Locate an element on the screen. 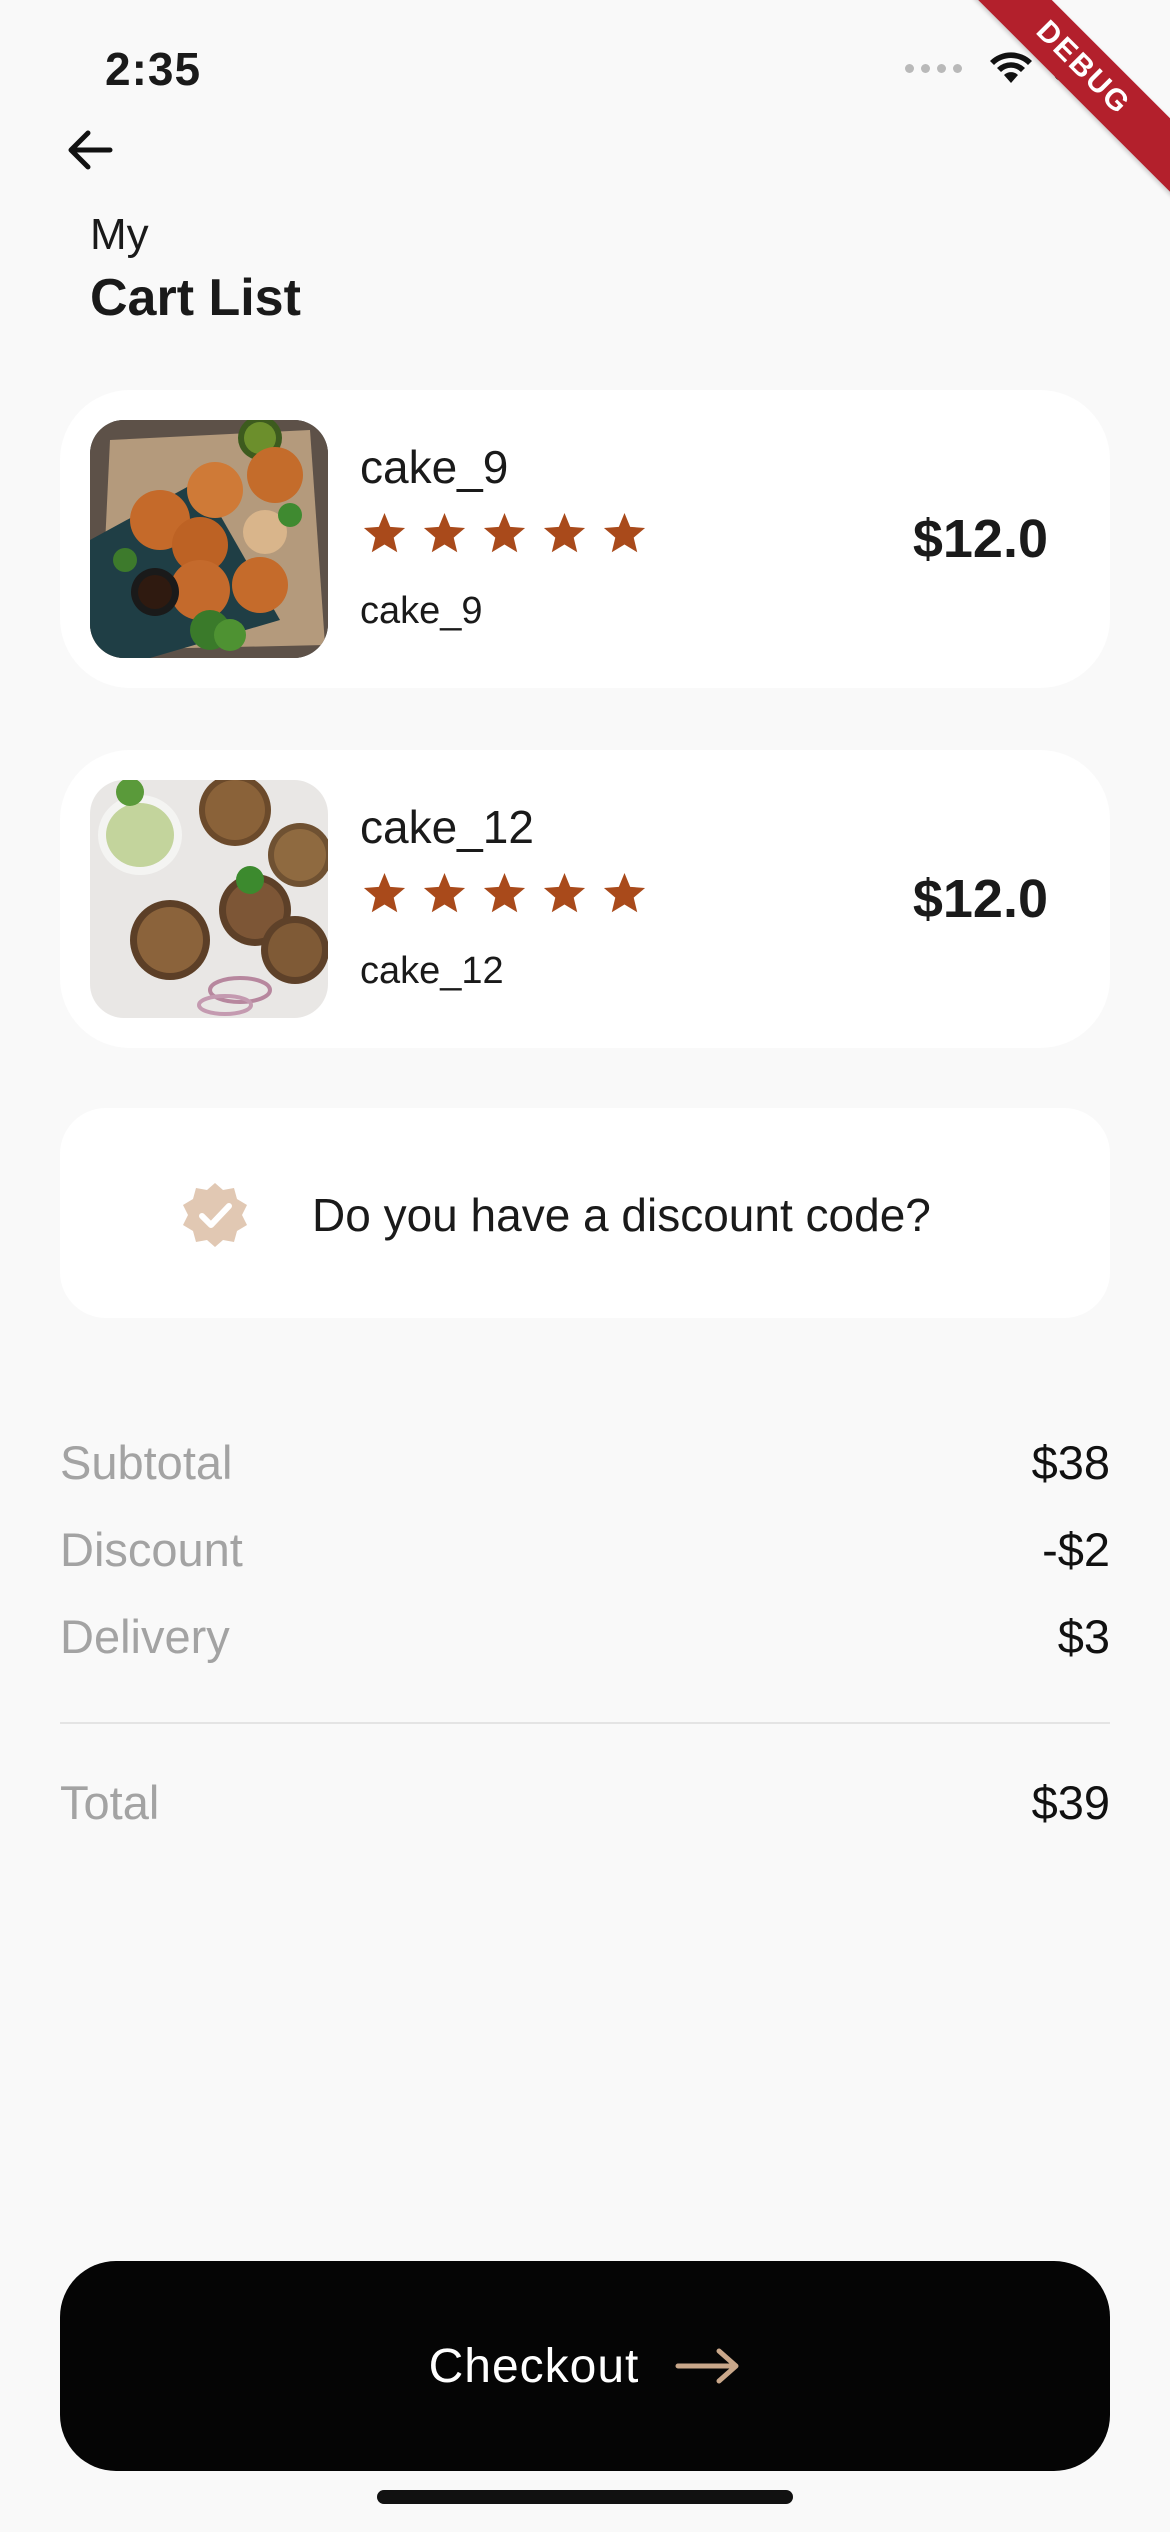  cart-item: cake_12 cake_12 $12.0 is located at coordinates (585, 899).